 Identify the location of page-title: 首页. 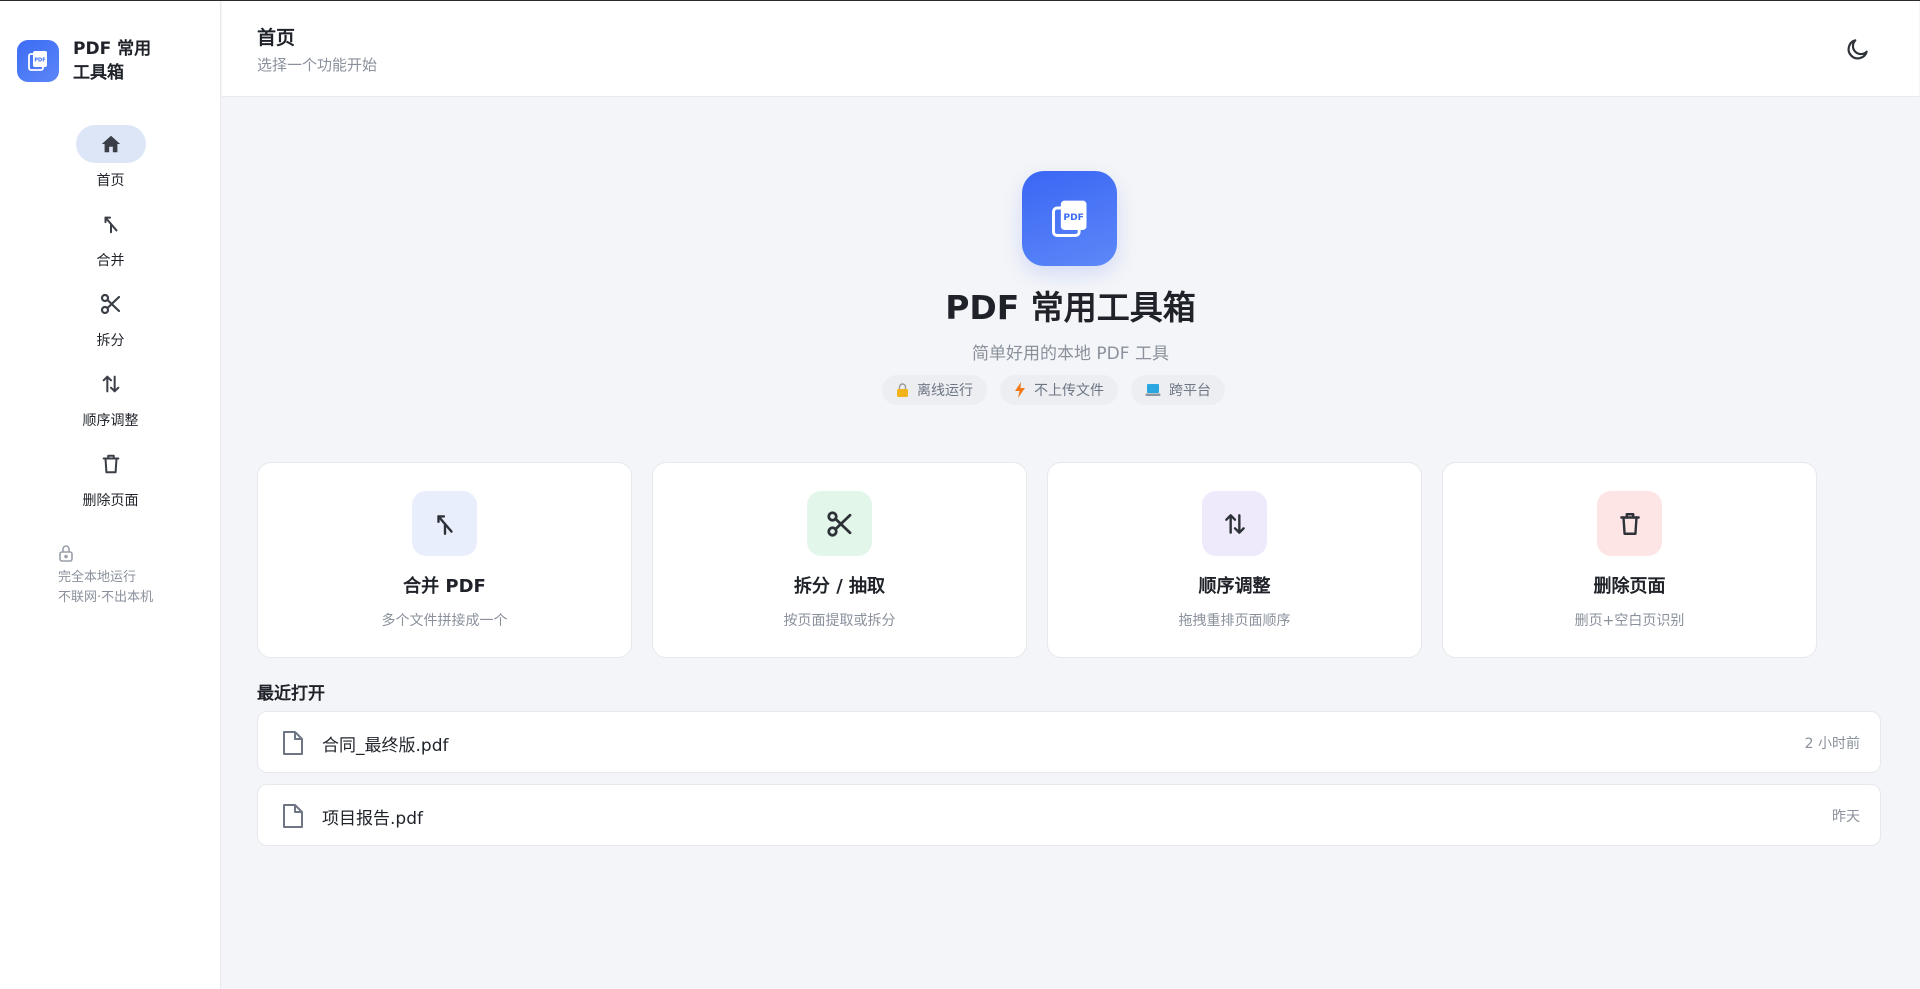
(276, 38).